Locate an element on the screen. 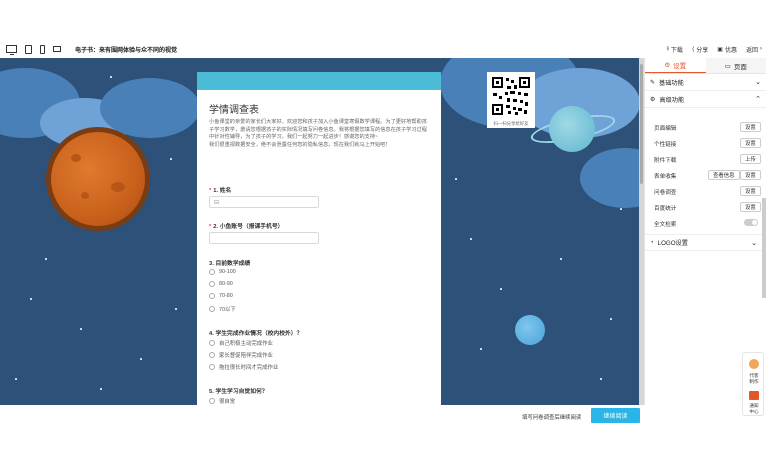  gear-icon: ⚙ is located at coordinates (667, 65).